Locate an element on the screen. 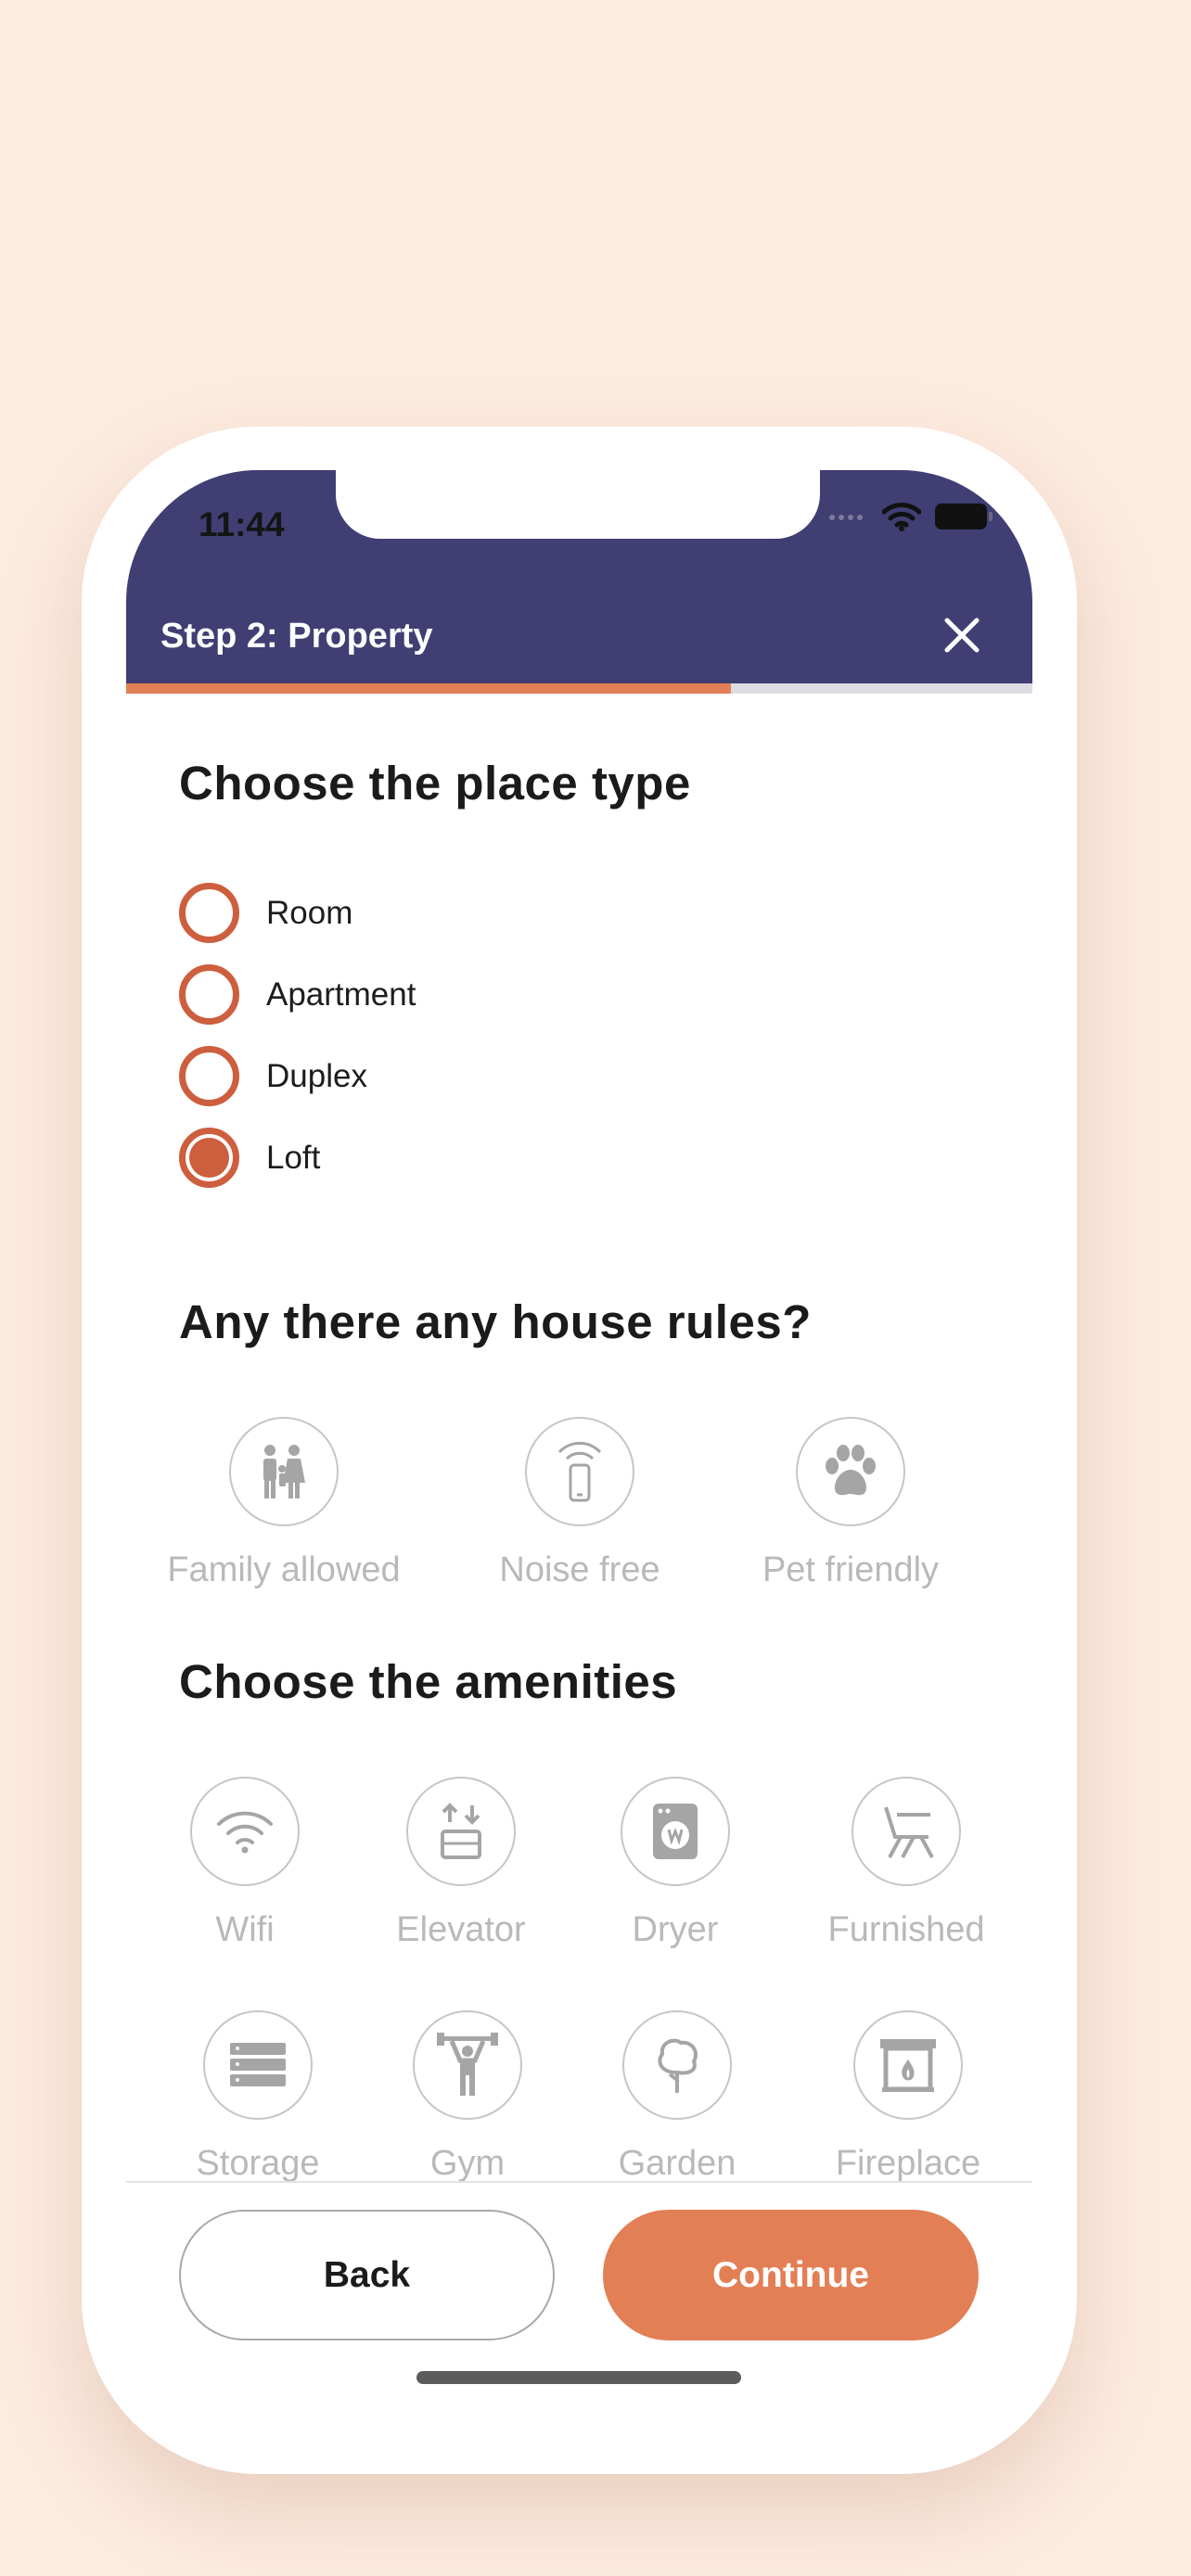 This screenshot has width=1191, height=2576. progress-fill is located at coordinates (428, 689).